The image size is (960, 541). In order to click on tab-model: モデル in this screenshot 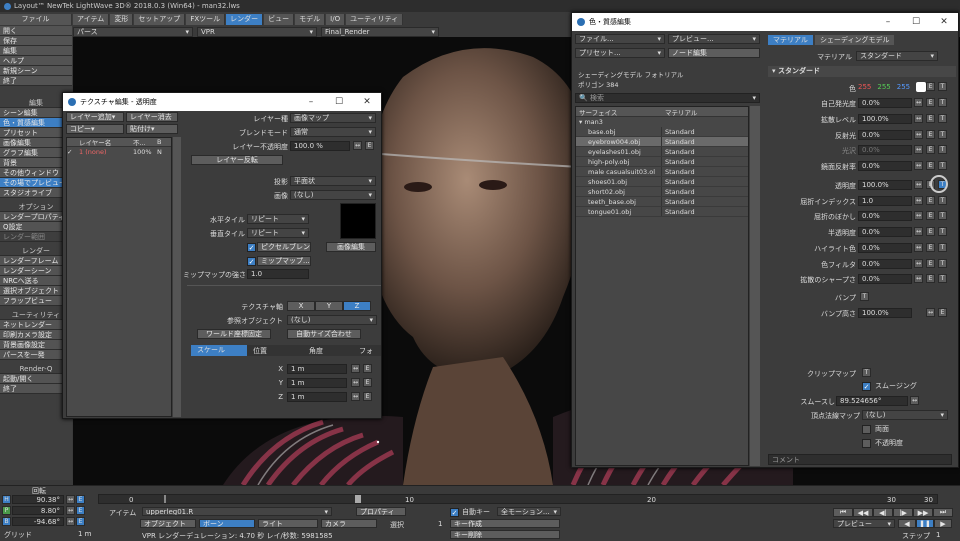, I will do `click(310, 19)`.